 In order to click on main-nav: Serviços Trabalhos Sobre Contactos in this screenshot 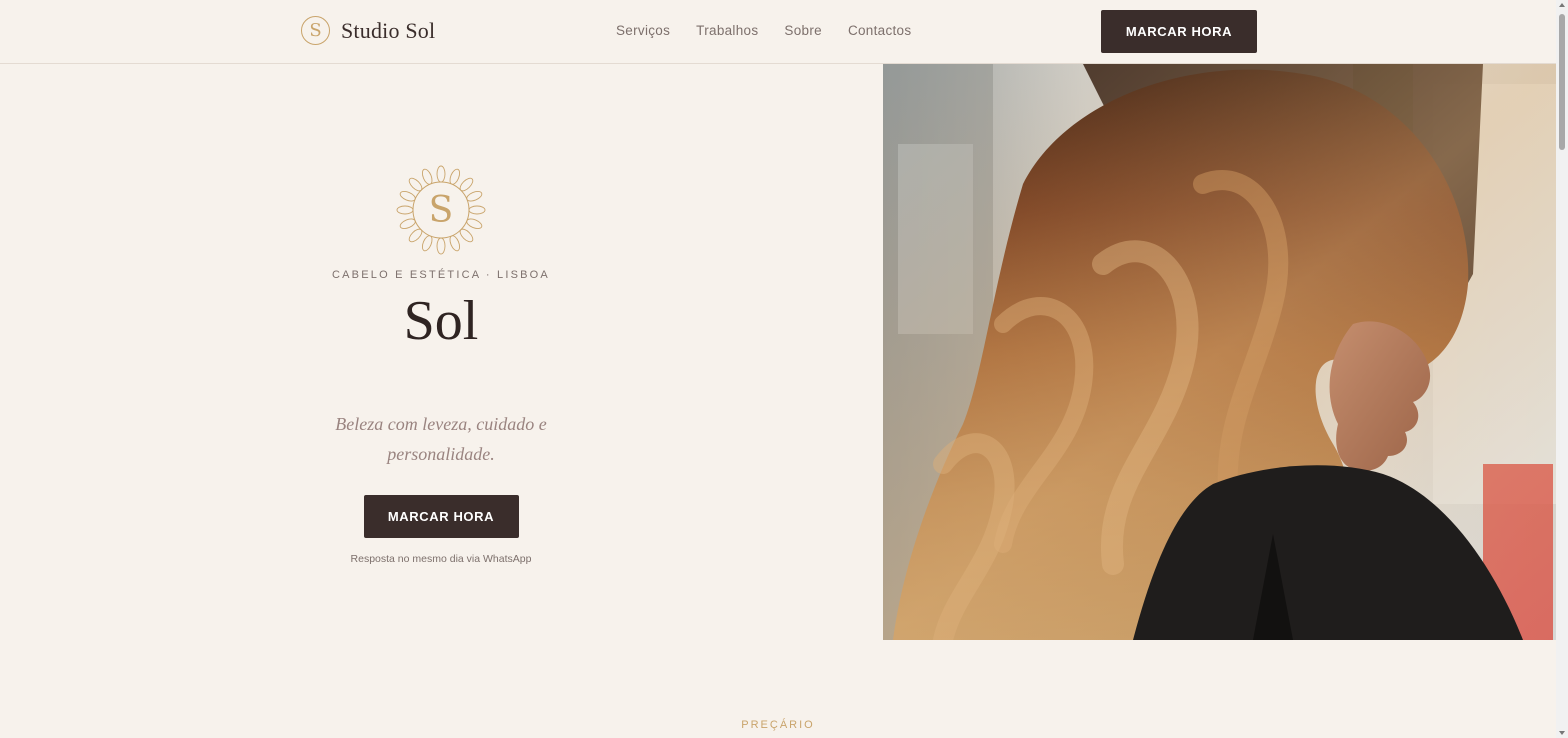, I will do `click(763, 30)`.